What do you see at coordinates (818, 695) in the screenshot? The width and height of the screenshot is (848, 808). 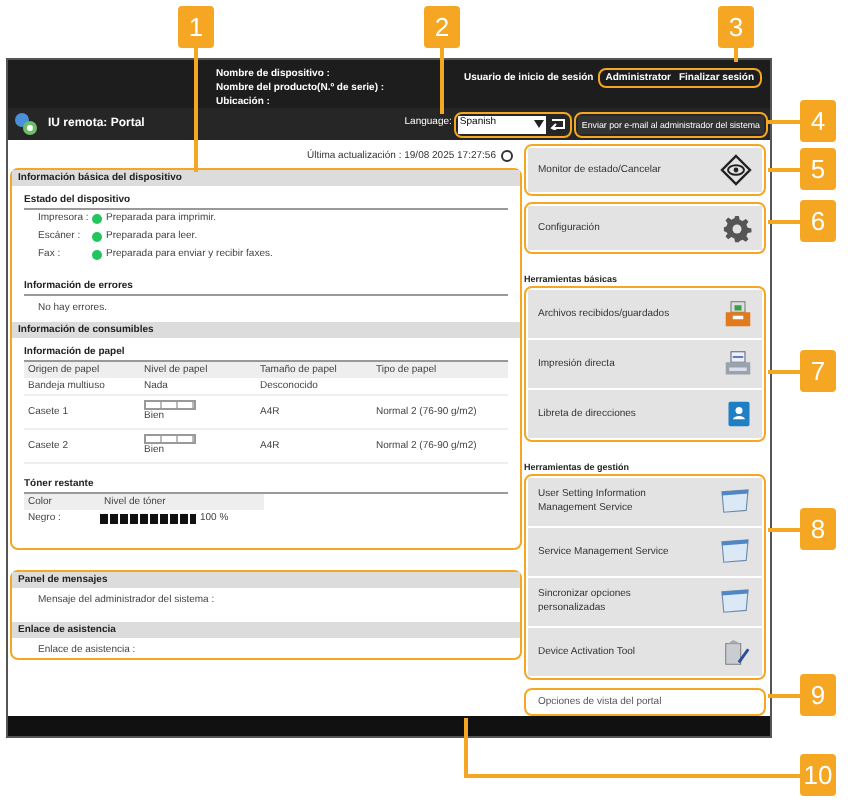 I see `callout-number: 9` at bounding box center [818, 695].